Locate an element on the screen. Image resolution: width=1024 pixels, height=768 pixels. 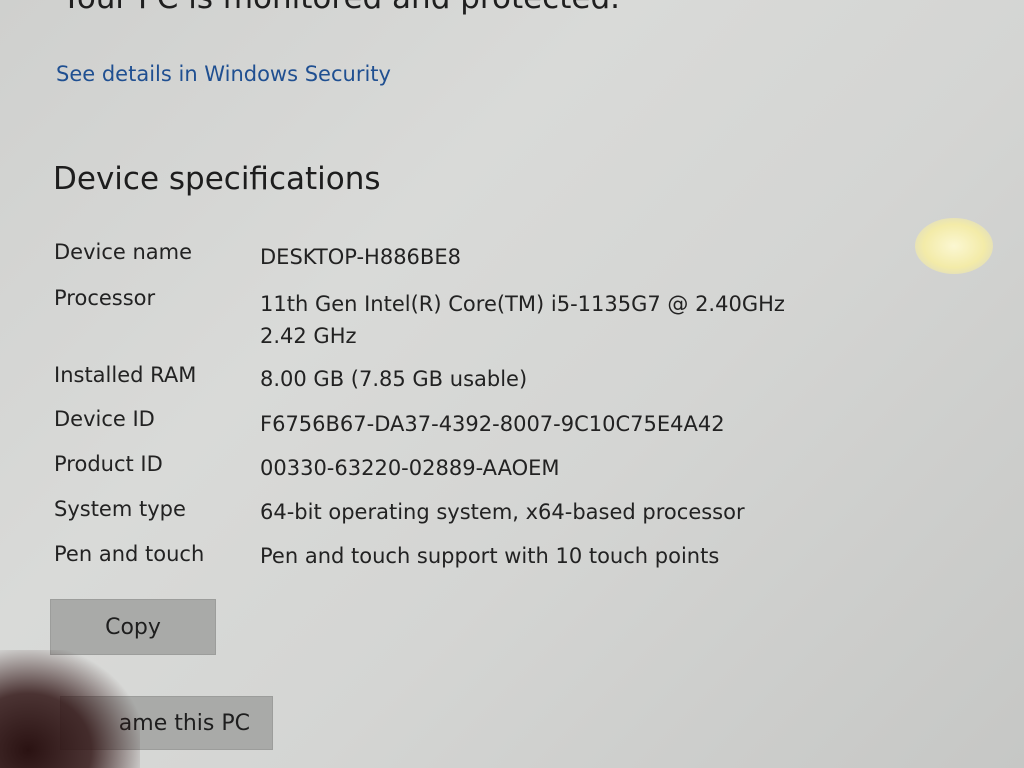
spec-label-device-name: Device name is located at coordinates (123, 252).